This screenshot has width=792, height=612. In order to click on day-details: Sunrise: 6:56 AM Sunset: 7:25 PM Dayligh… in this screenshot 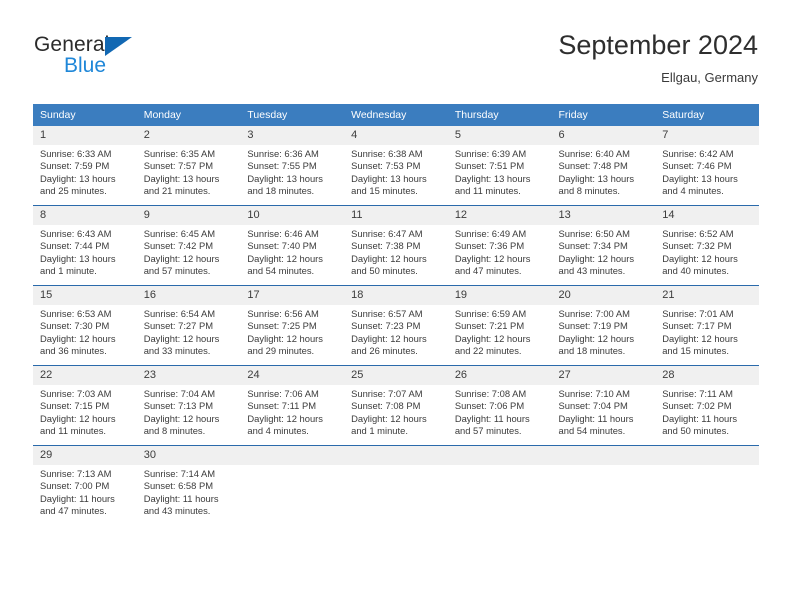, I will do `click(292, 331)`.